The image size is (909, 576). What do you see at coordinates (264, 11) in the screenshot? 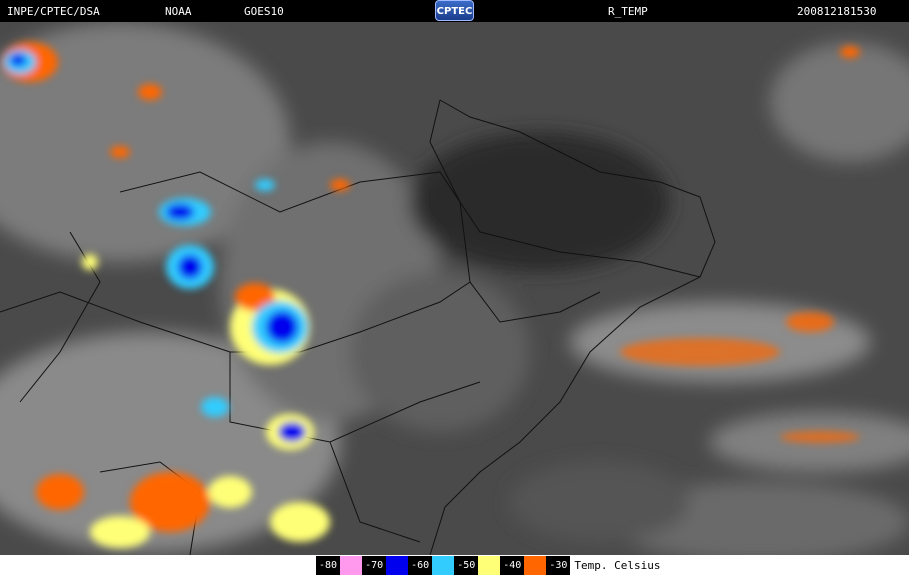
I see `satellite-label: GOES10` at bounding box center [264, 11].